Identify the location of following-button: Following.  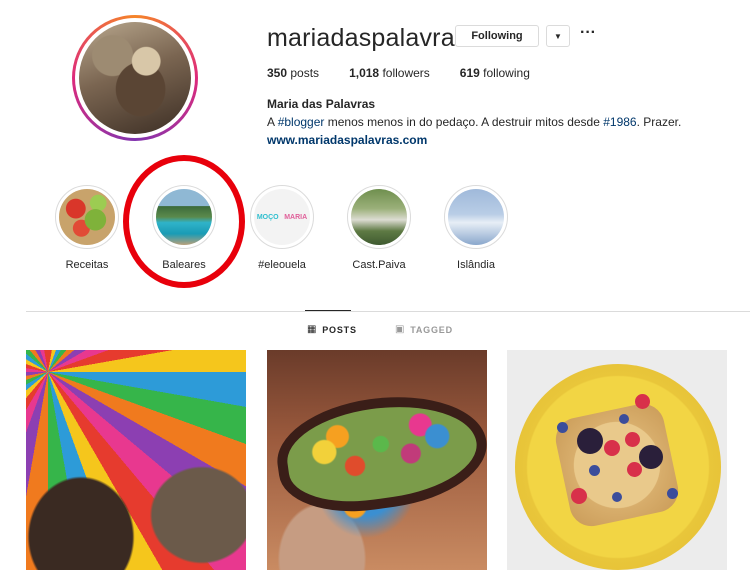
(497, 36).